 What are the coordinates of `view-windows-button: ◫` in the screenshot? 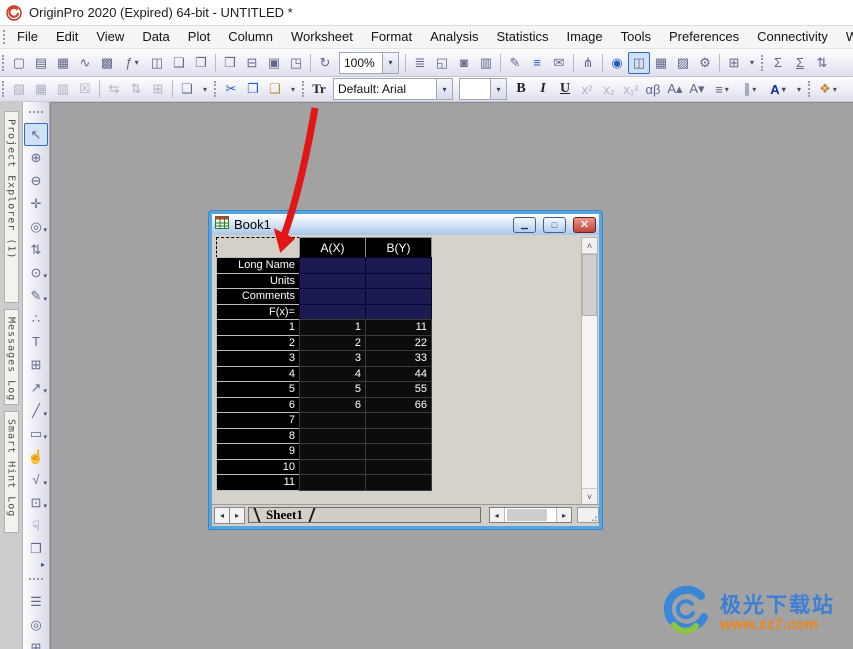 It's located at (639, 62).